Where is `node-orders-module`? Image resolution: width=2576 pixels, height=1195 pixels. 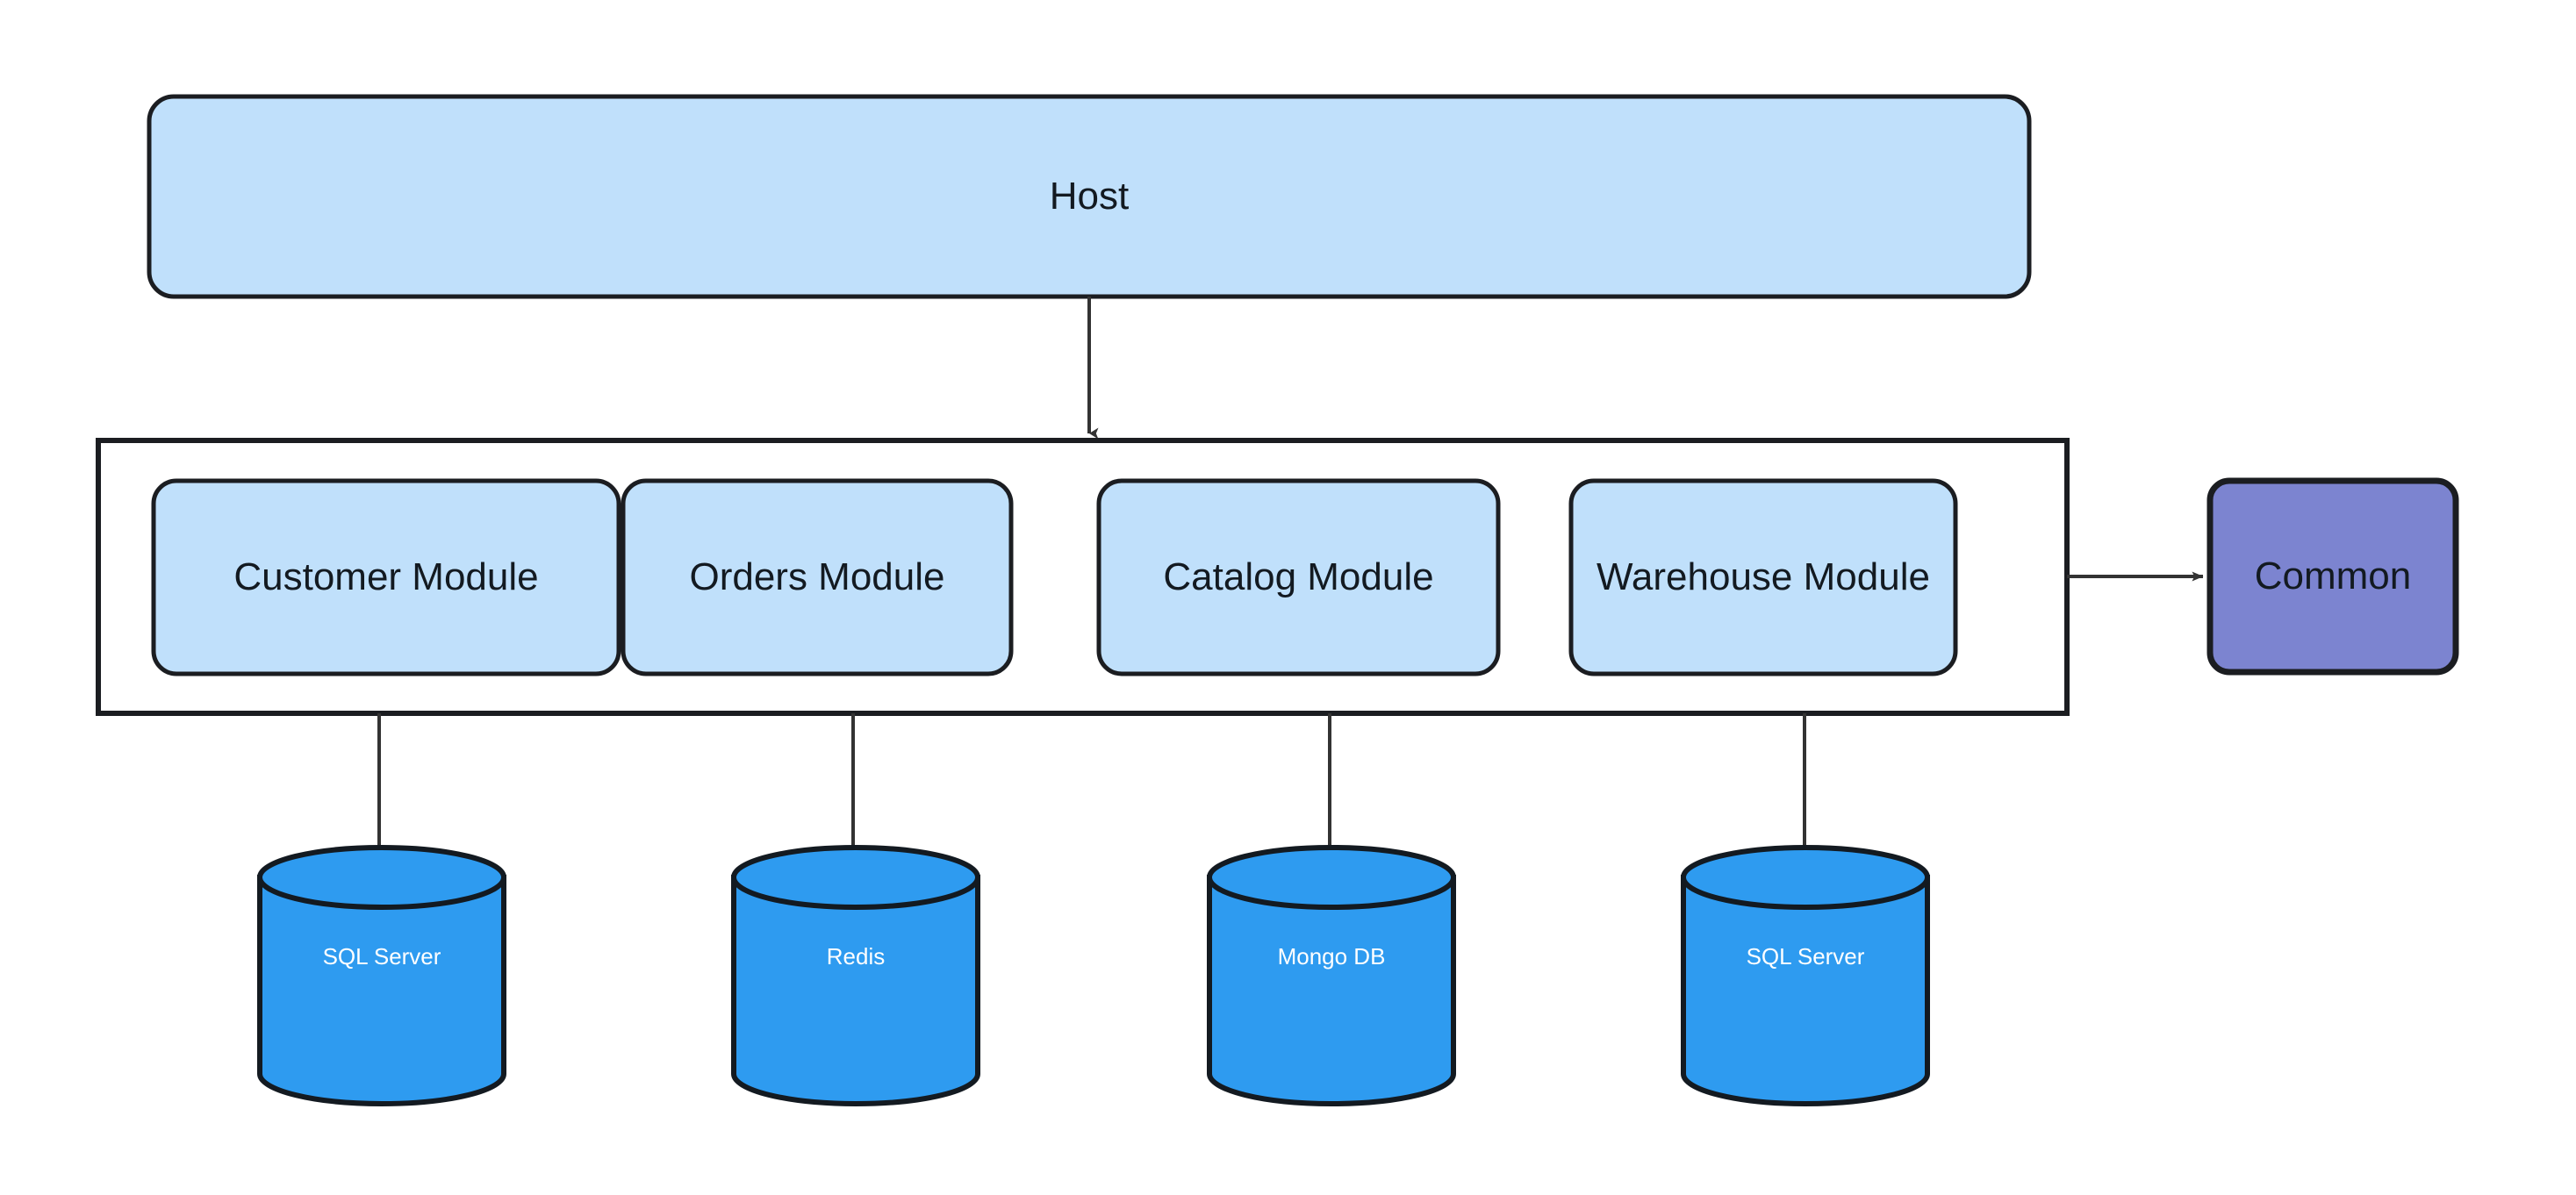
node-orders-module is located at coordinates (818, 577).